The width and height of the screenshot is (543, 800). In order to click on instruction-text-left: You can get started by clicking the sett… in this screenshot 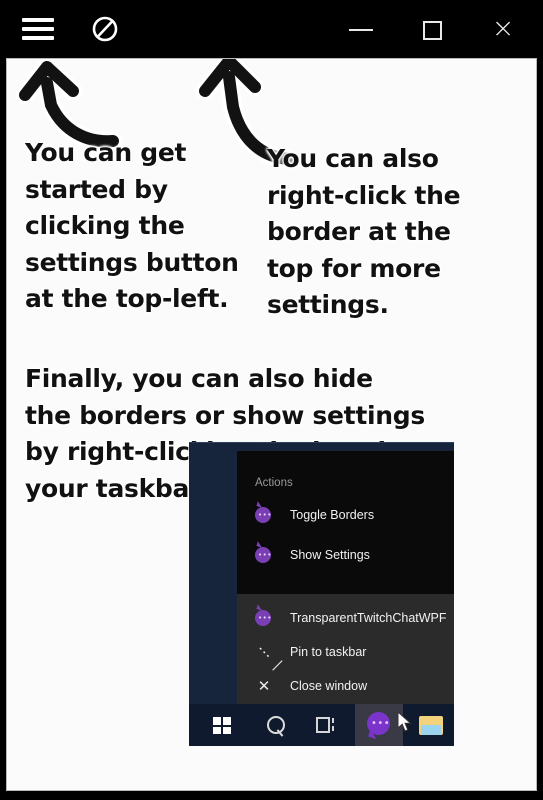, I will do `click(132, 225)`.